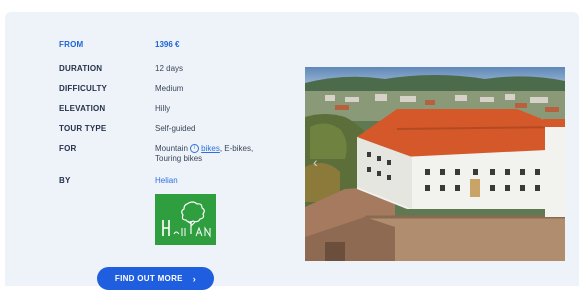 The image size is (580, 290). Describe the element at coordinates (173, 148) in the screenshot. I see `value-for-part1: Mountain` at that location.